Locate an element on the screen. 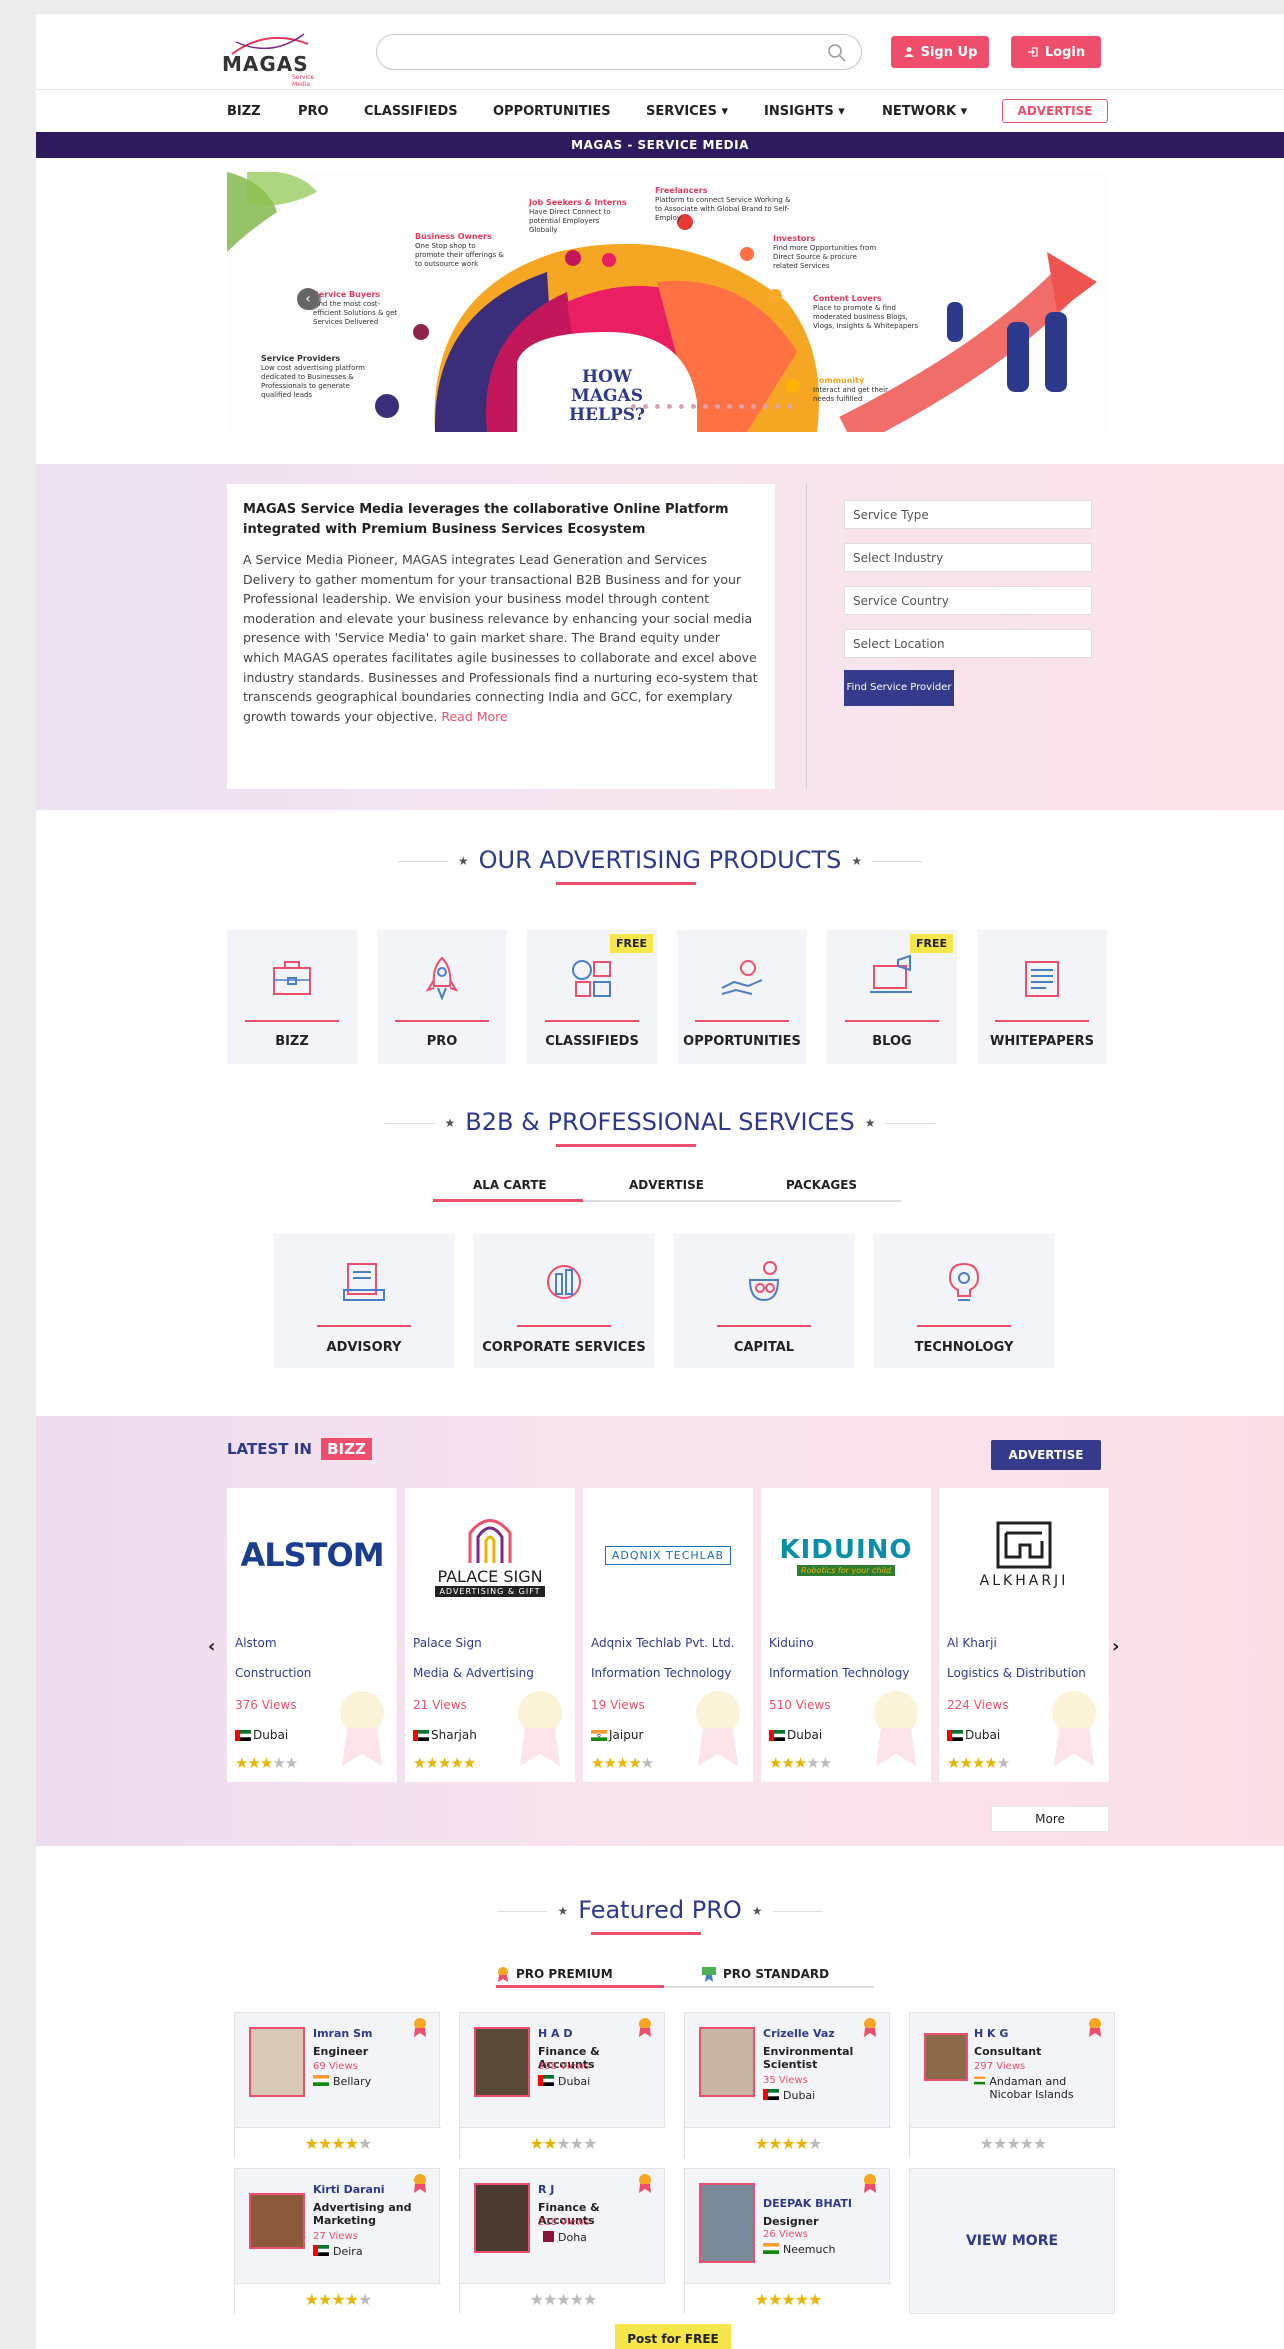 This screenshot has width=1284, height=2349. product-bizz: BIZZ is located at coordinates (292, 997).